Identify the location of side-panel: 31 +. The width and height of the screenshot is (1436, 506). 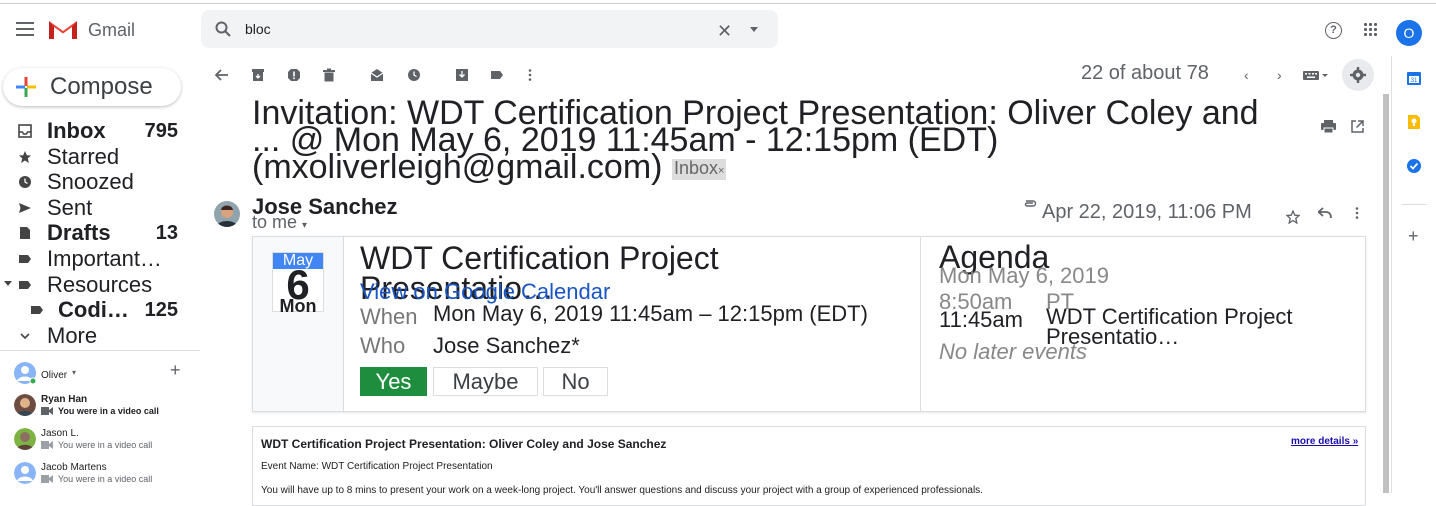
(1413, 274).